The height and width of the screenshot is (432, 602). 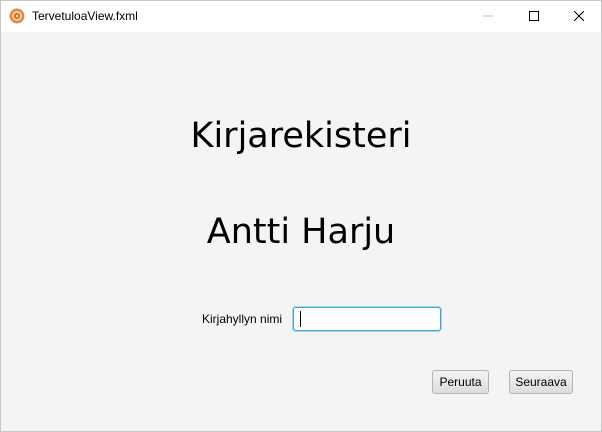 I want to click on bookshelf-name-label: Kirjahyllyn nimi, so click(x=242, y=319).